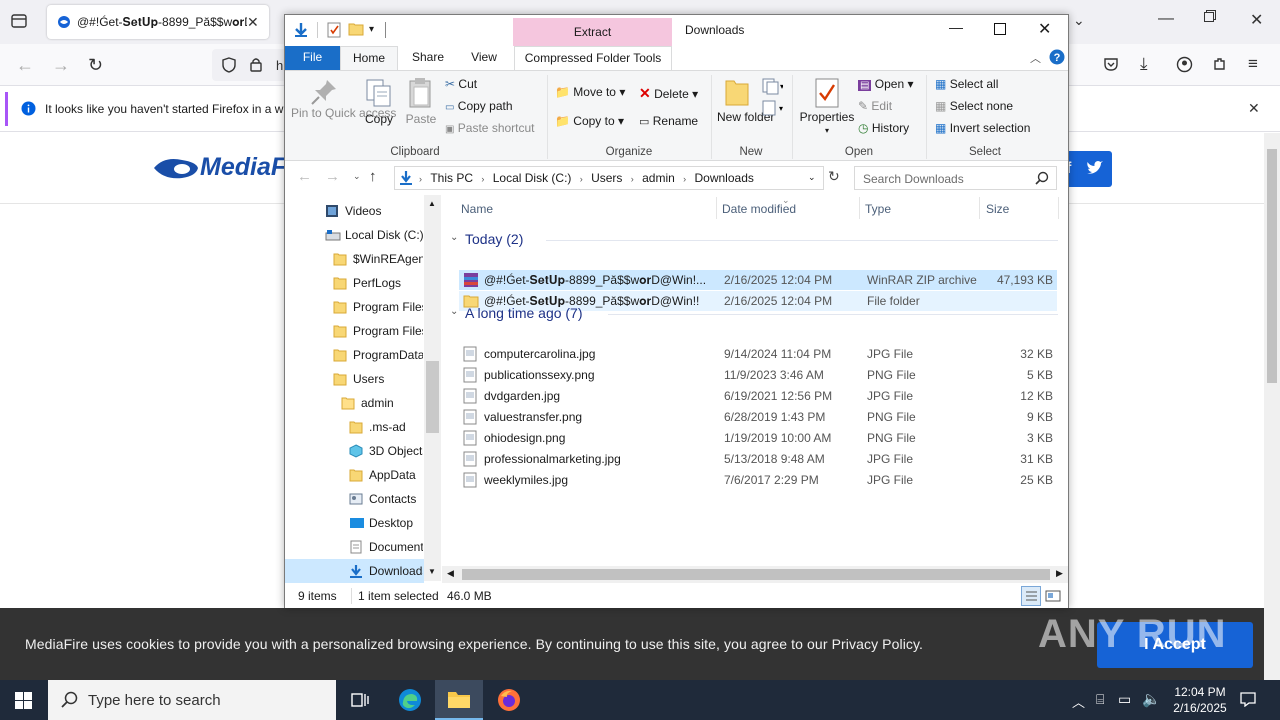  What do you see at coordinates (360, 700) in the screenshot?
I see `task-view-icon` at bounding box center [360, 700].